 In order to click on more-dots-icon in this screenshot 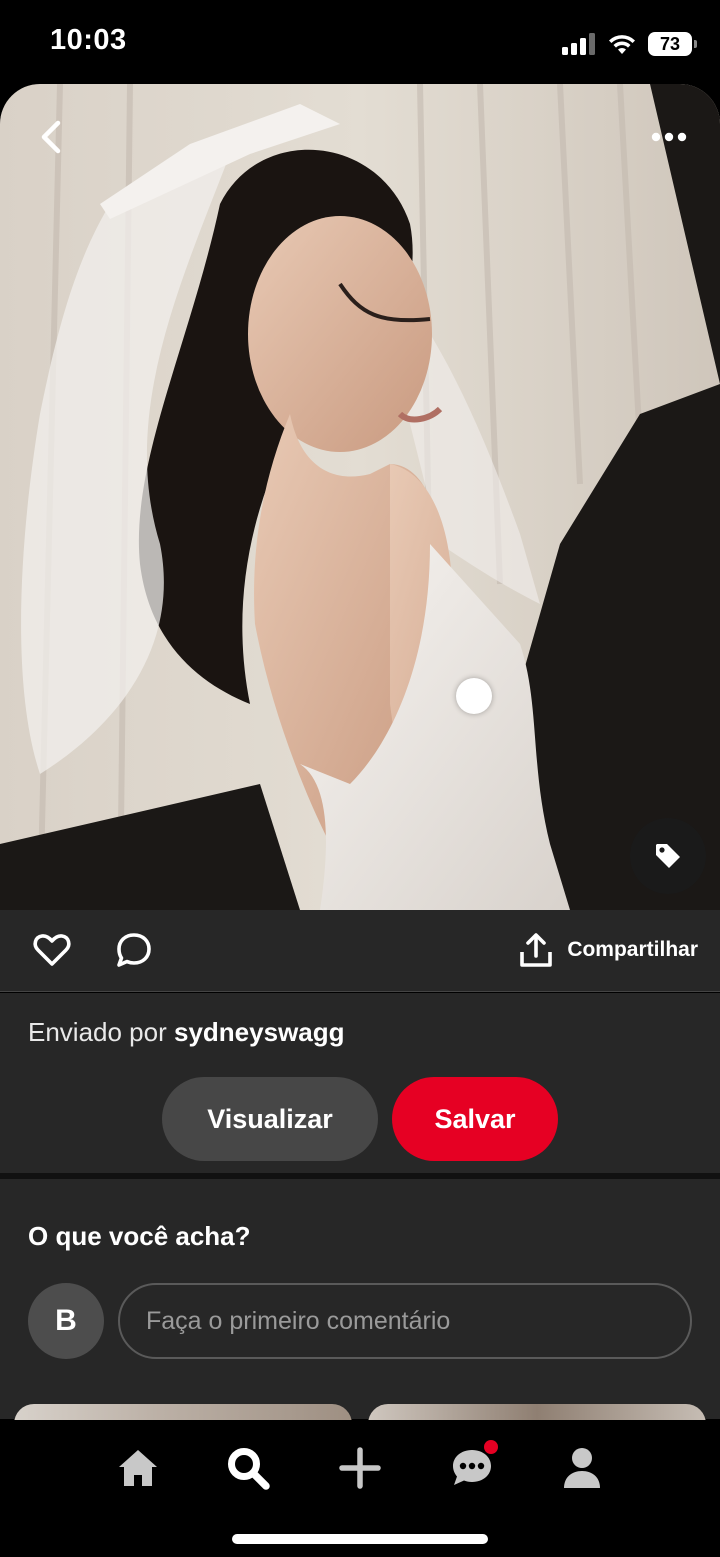, I will do `click(669, 137)`.